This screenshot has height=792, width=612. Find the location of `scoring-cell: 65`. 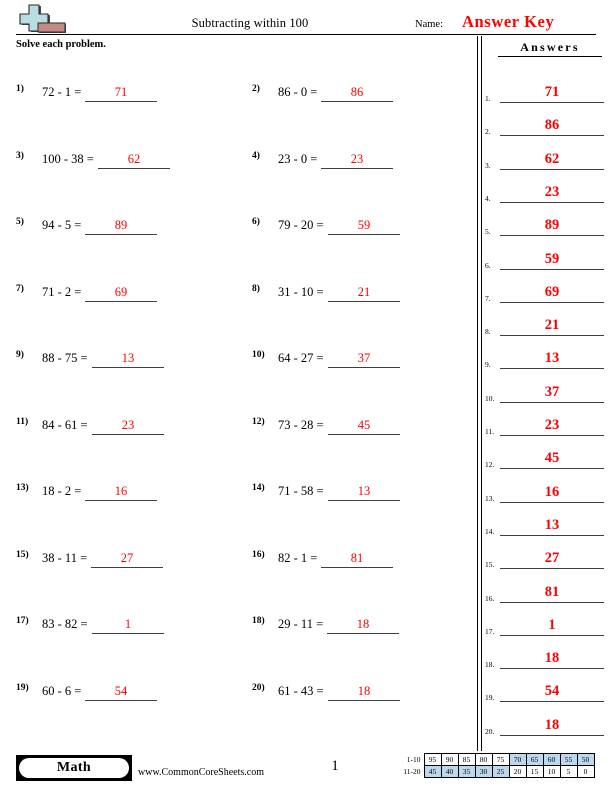

scoring-cell: 65 is located at coordinates (534, 759).